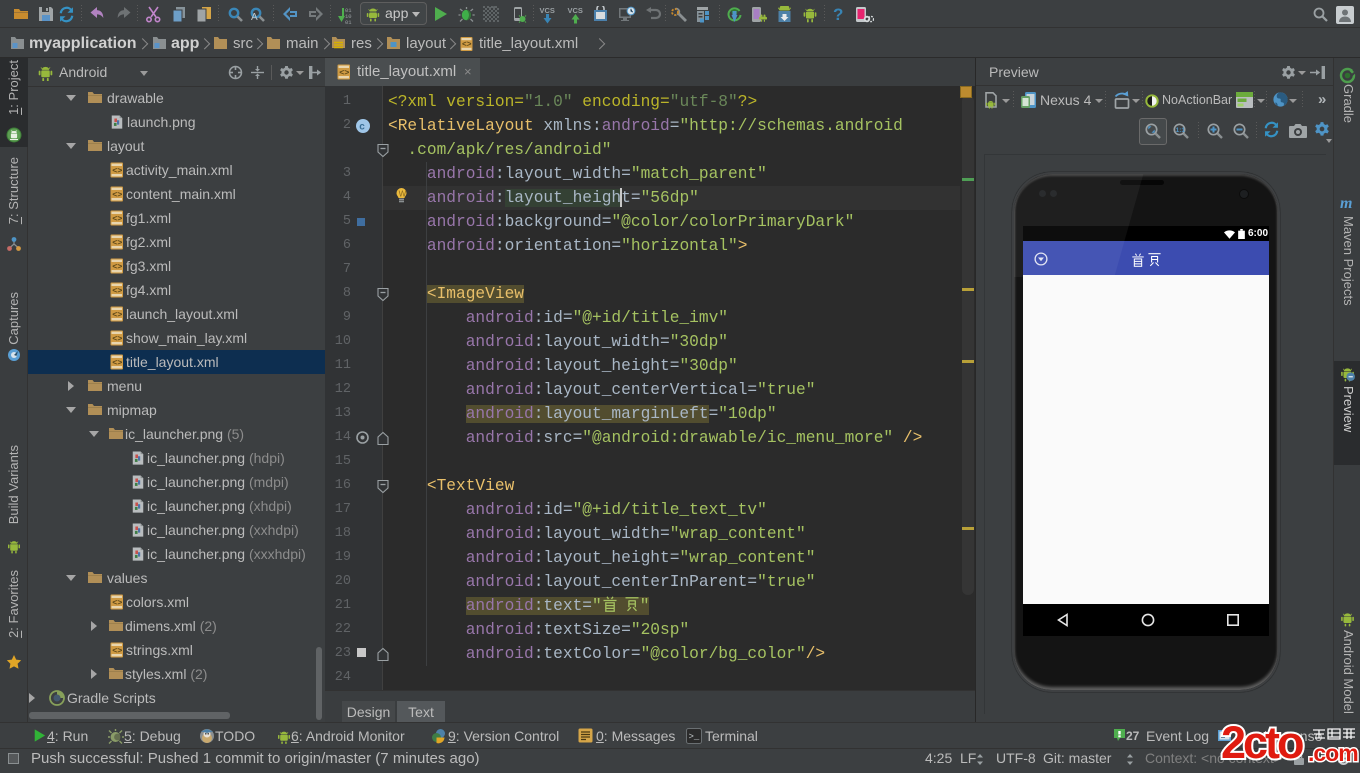 The height and width of the screenshot is (773, 1360). What do you see at coordinates (362, 127) in the screenshot?
I see `svg-text: c` at bounding box center [362, 127].